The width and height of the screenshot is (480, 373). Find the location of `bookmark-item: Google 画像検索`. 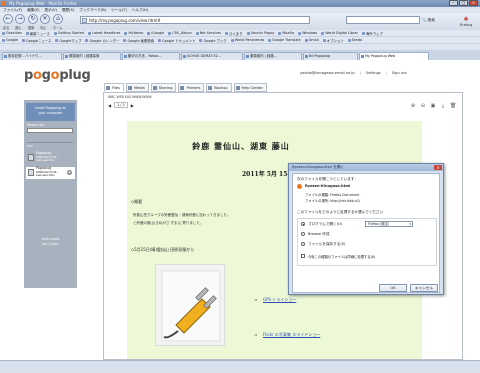

bookmark-item: Google 画像検索 is located at coordinates (138, 40).